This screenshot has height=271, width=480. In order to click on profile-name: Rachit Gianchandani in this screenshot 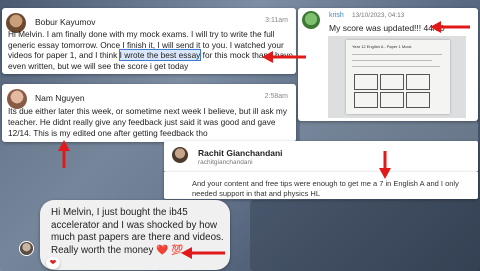, I will do `click(240, 153)`.